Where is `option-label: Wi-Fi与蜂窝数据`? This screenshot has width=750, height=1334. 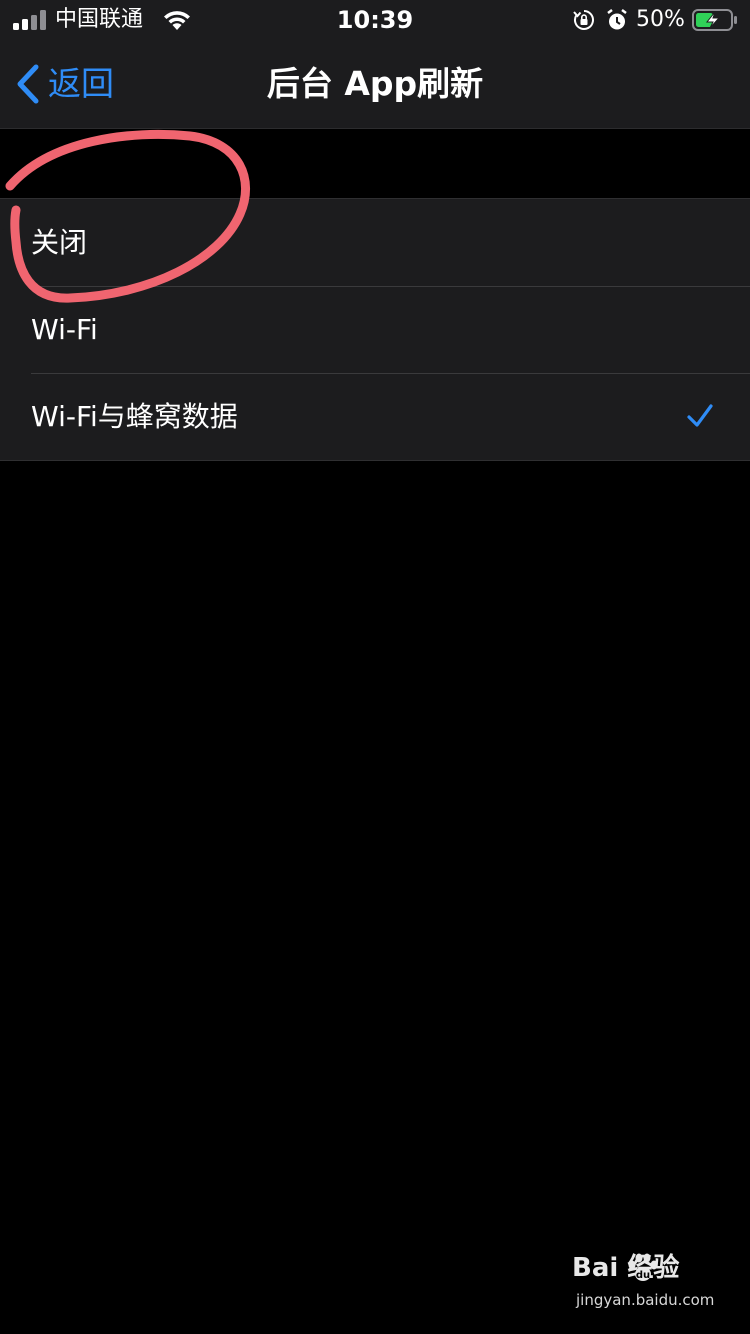 option-label: Wi-Fi与蜂窝数据 is located at coordinates (134, 416).